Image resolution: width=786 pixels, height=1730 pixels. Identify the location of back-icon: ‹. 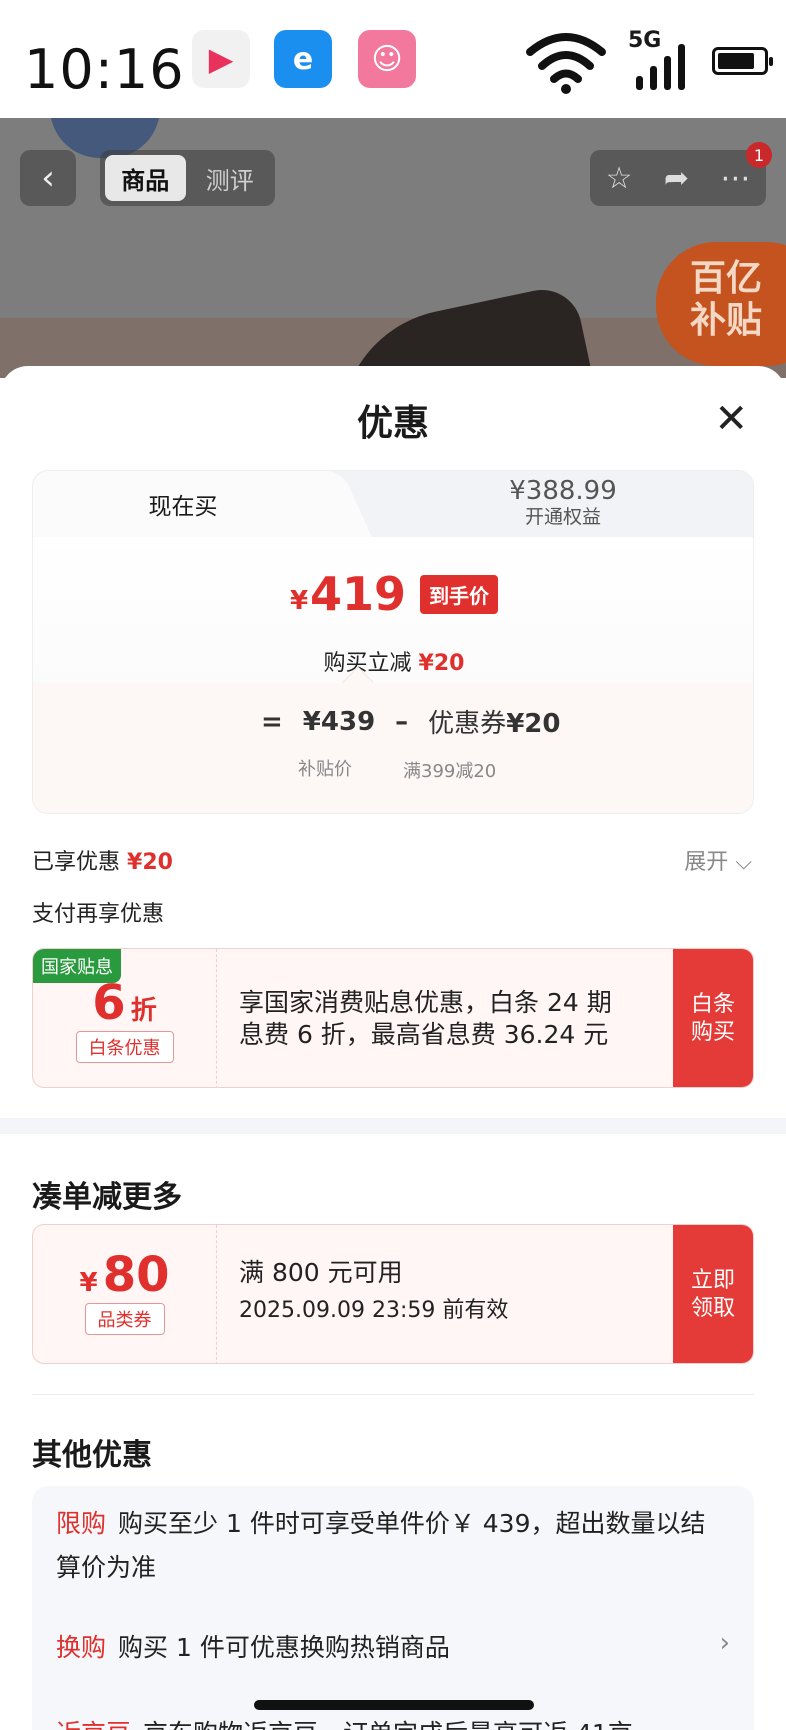
(48, 178).